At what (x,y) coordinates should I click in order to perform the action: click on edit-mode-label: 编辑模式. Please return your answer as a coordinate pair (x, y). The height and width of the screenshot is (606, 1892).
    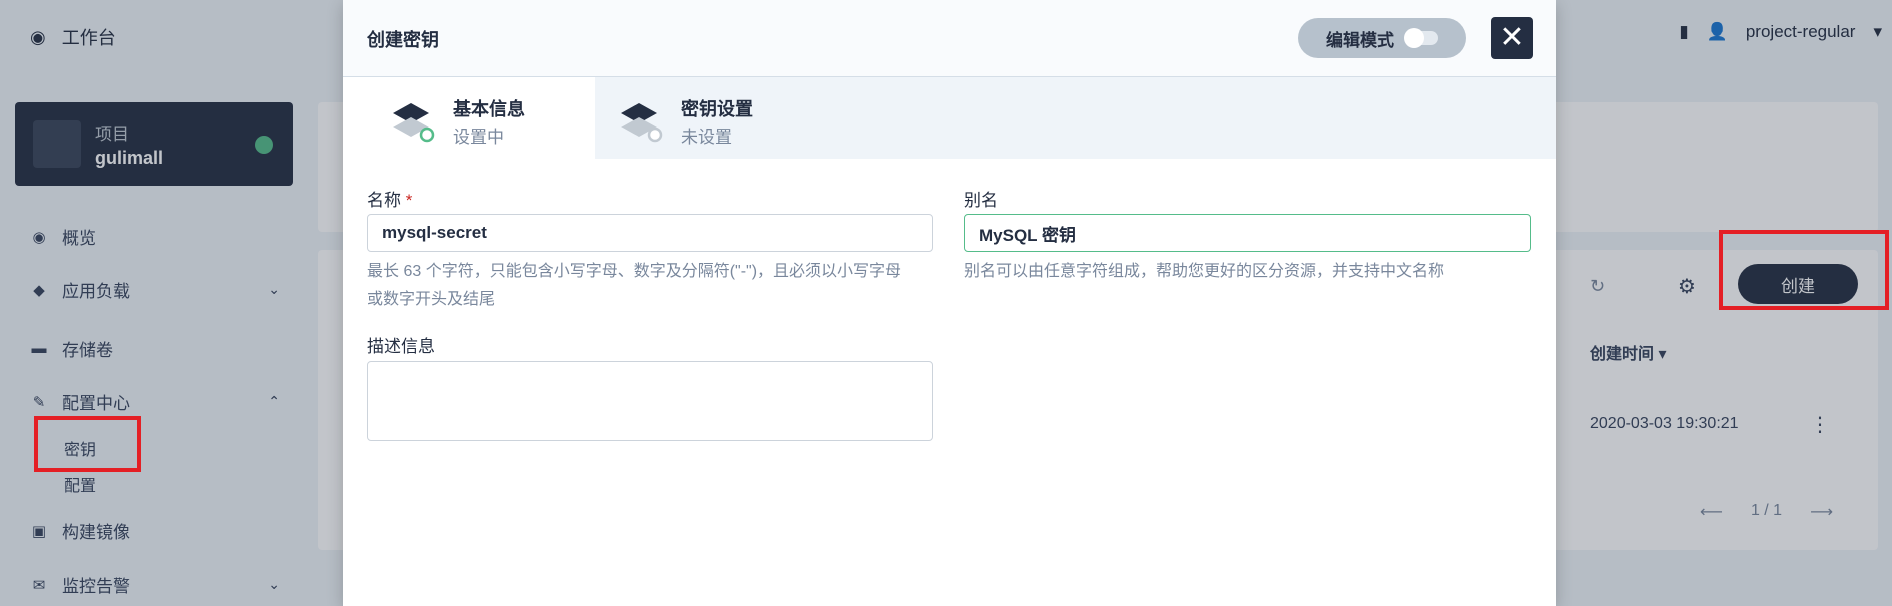
    Looking at the image, I should click on (1360, 40).